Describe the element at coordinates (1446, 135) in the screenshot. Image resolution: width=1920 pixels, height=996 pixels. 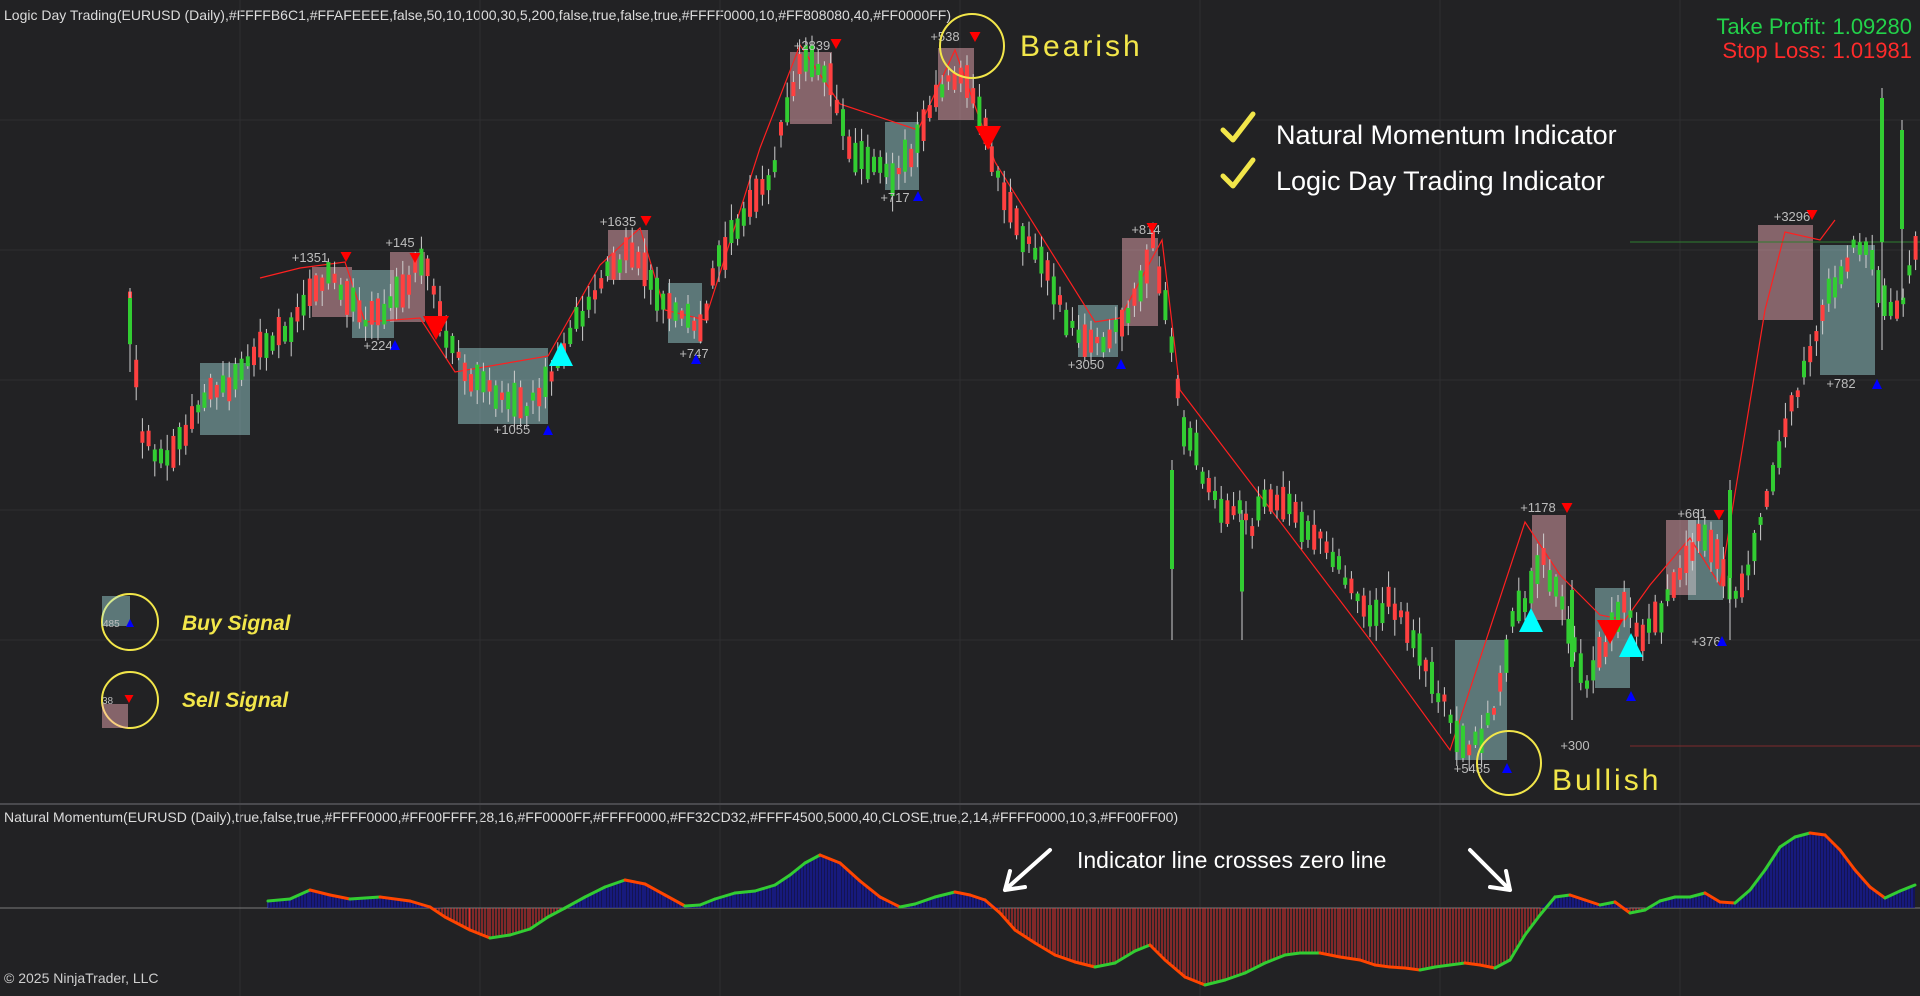
I see `checklist-item: Natural Momentum Indicator` at that location.